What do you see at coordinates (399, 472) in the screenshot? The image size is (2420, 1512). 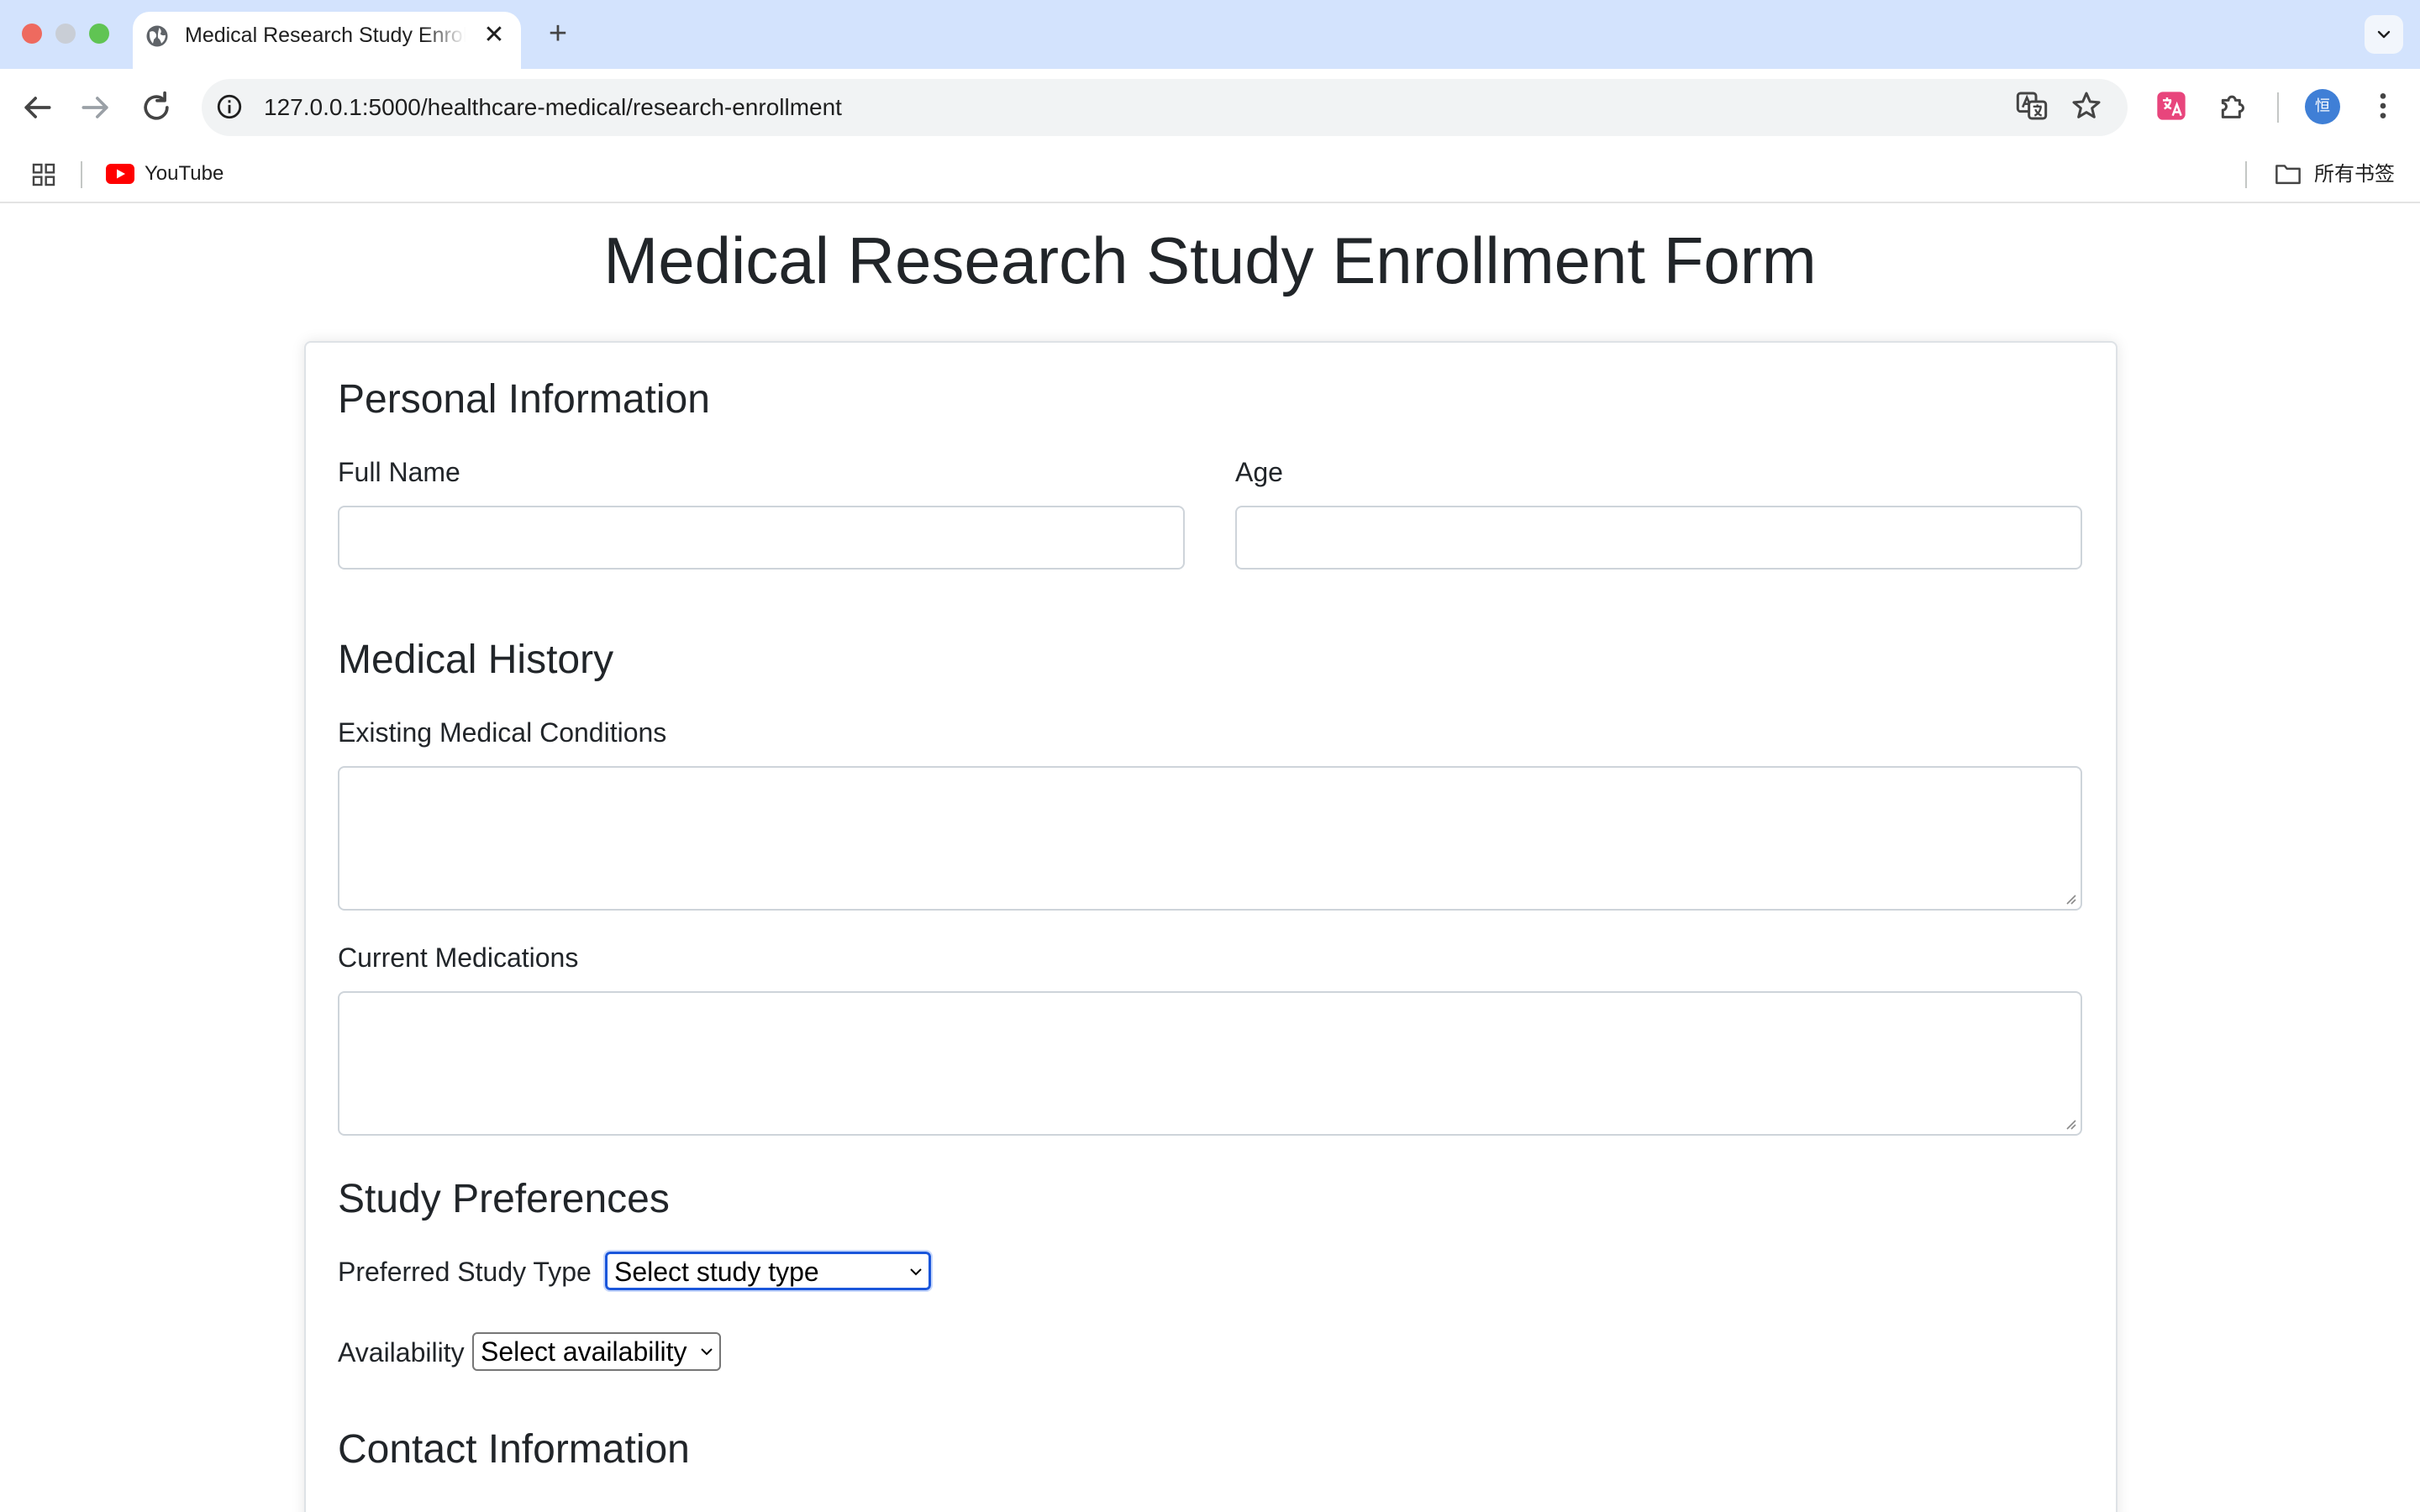 I see `full-name-label: Full Name` at bounding box center [399, 472].